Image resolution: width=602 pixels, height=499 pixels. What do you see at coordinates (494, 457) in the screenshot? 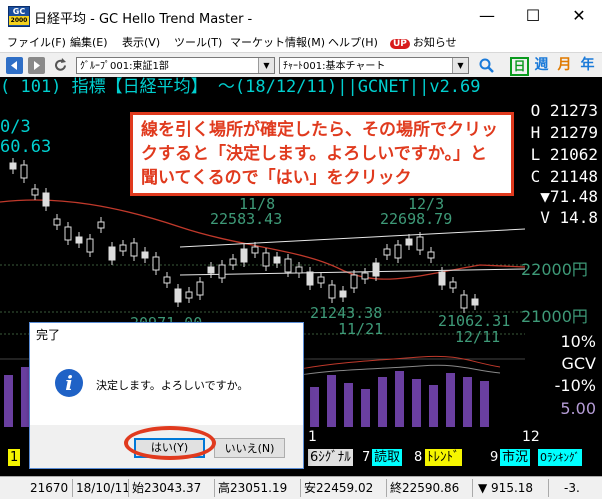
I see `fkey-number: 9` at bounding box center [494, 457].